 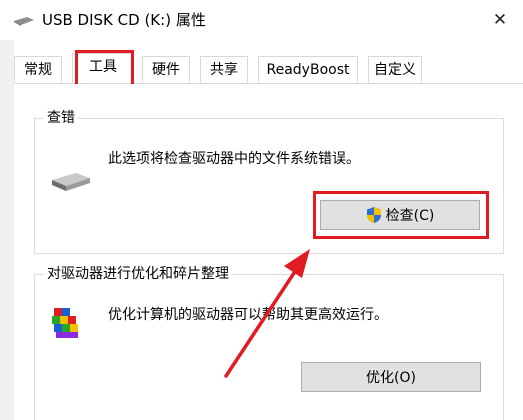 I want to click on close-button: ✕, so click(x=500, y=20).